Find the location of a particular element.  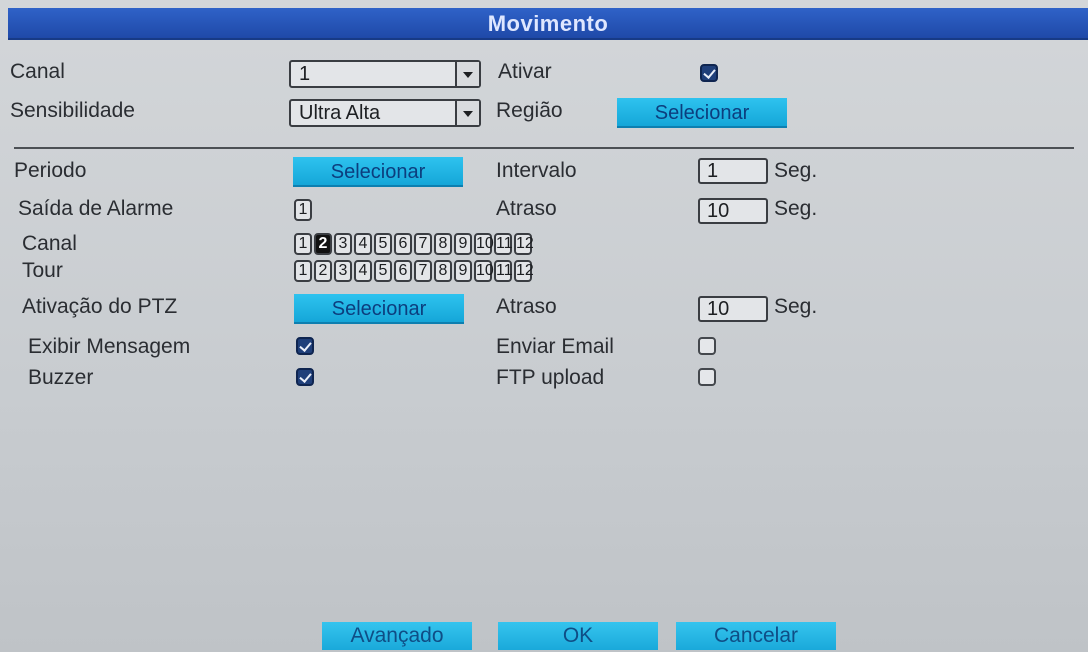

canal-option-4: 4 is located at coordinates (363, 244).